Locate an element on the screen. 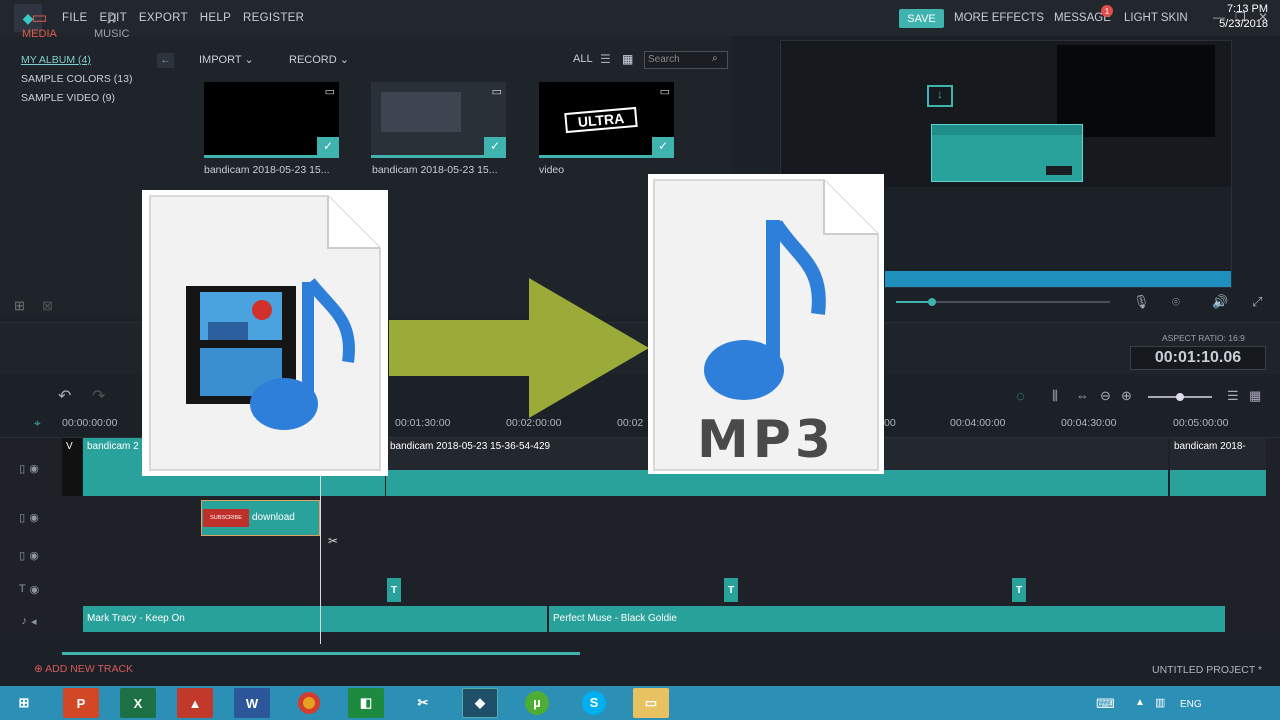 This screenshot has height=720, width=1280. chrome-icon is located at coordinates (309, 703).